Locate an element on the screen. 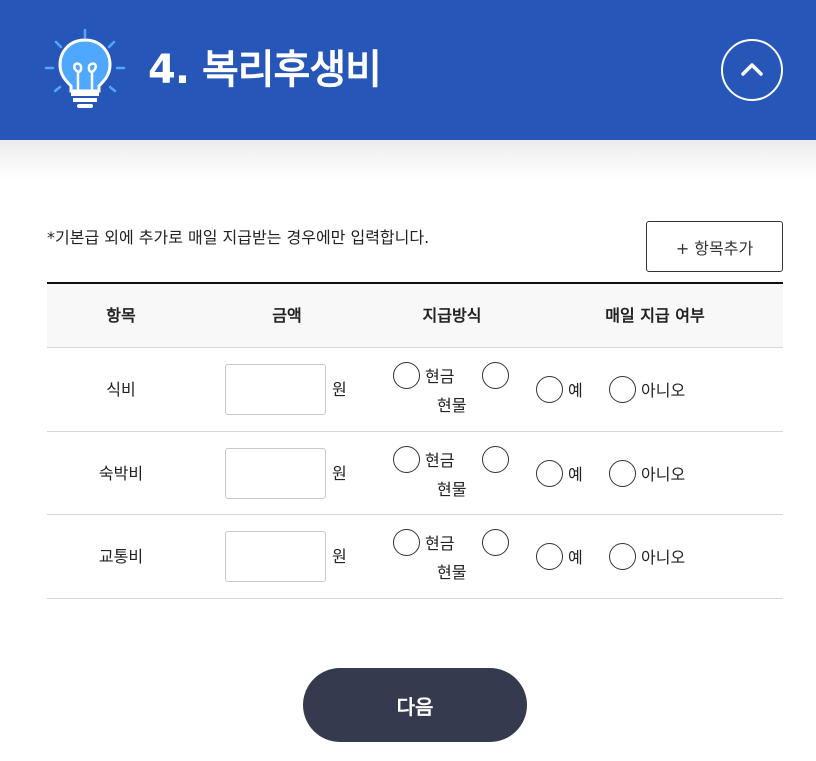 The image size is (816, 761). table-row: 식비 원 현금 현물 예 아니오 is located at coordinates (415, 390).